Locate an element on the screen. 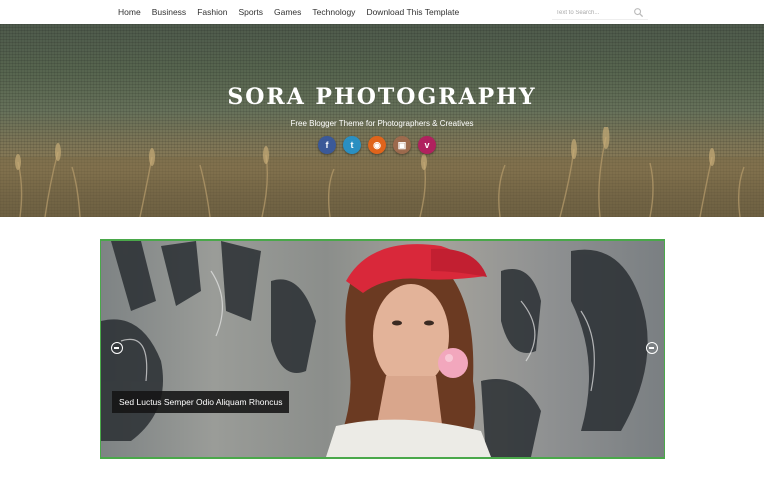 The image size is (764, 478). site-title: SORA PHOTOGRAPHY is located at coordinates (382, 97).